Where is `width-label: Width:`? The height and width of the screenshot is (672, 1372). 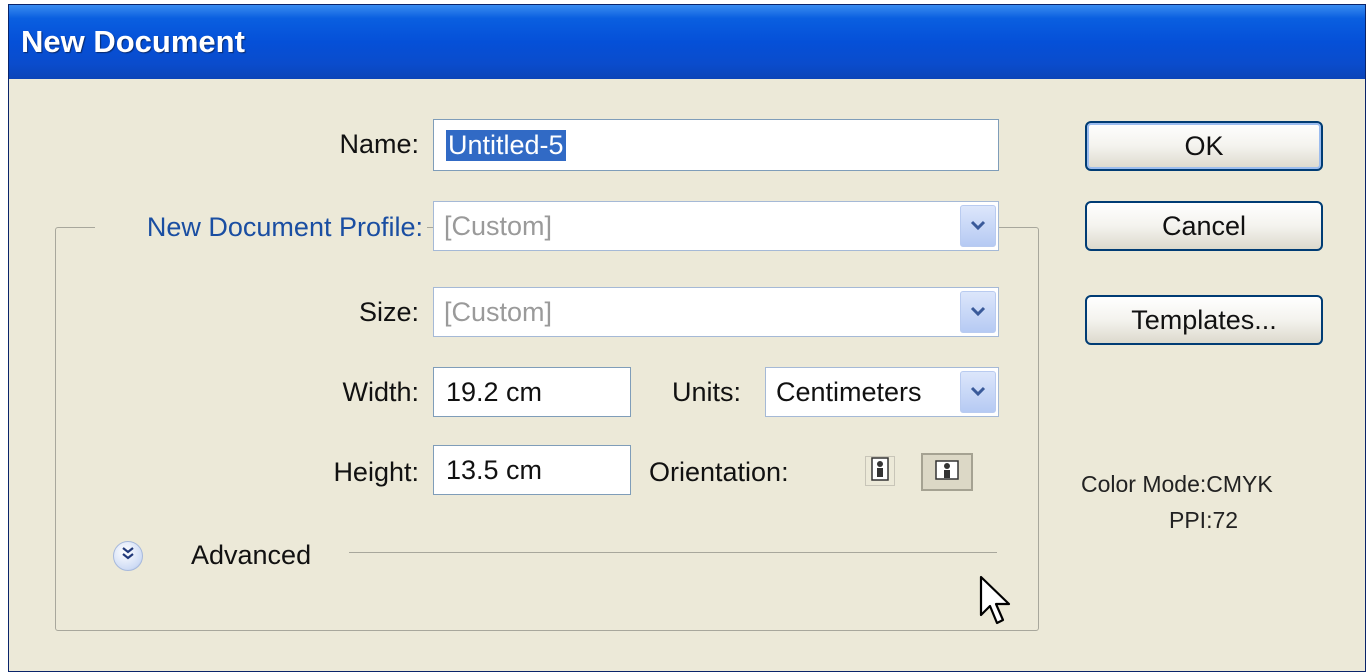
width-label: Width: is located at coordinates (380, 392).